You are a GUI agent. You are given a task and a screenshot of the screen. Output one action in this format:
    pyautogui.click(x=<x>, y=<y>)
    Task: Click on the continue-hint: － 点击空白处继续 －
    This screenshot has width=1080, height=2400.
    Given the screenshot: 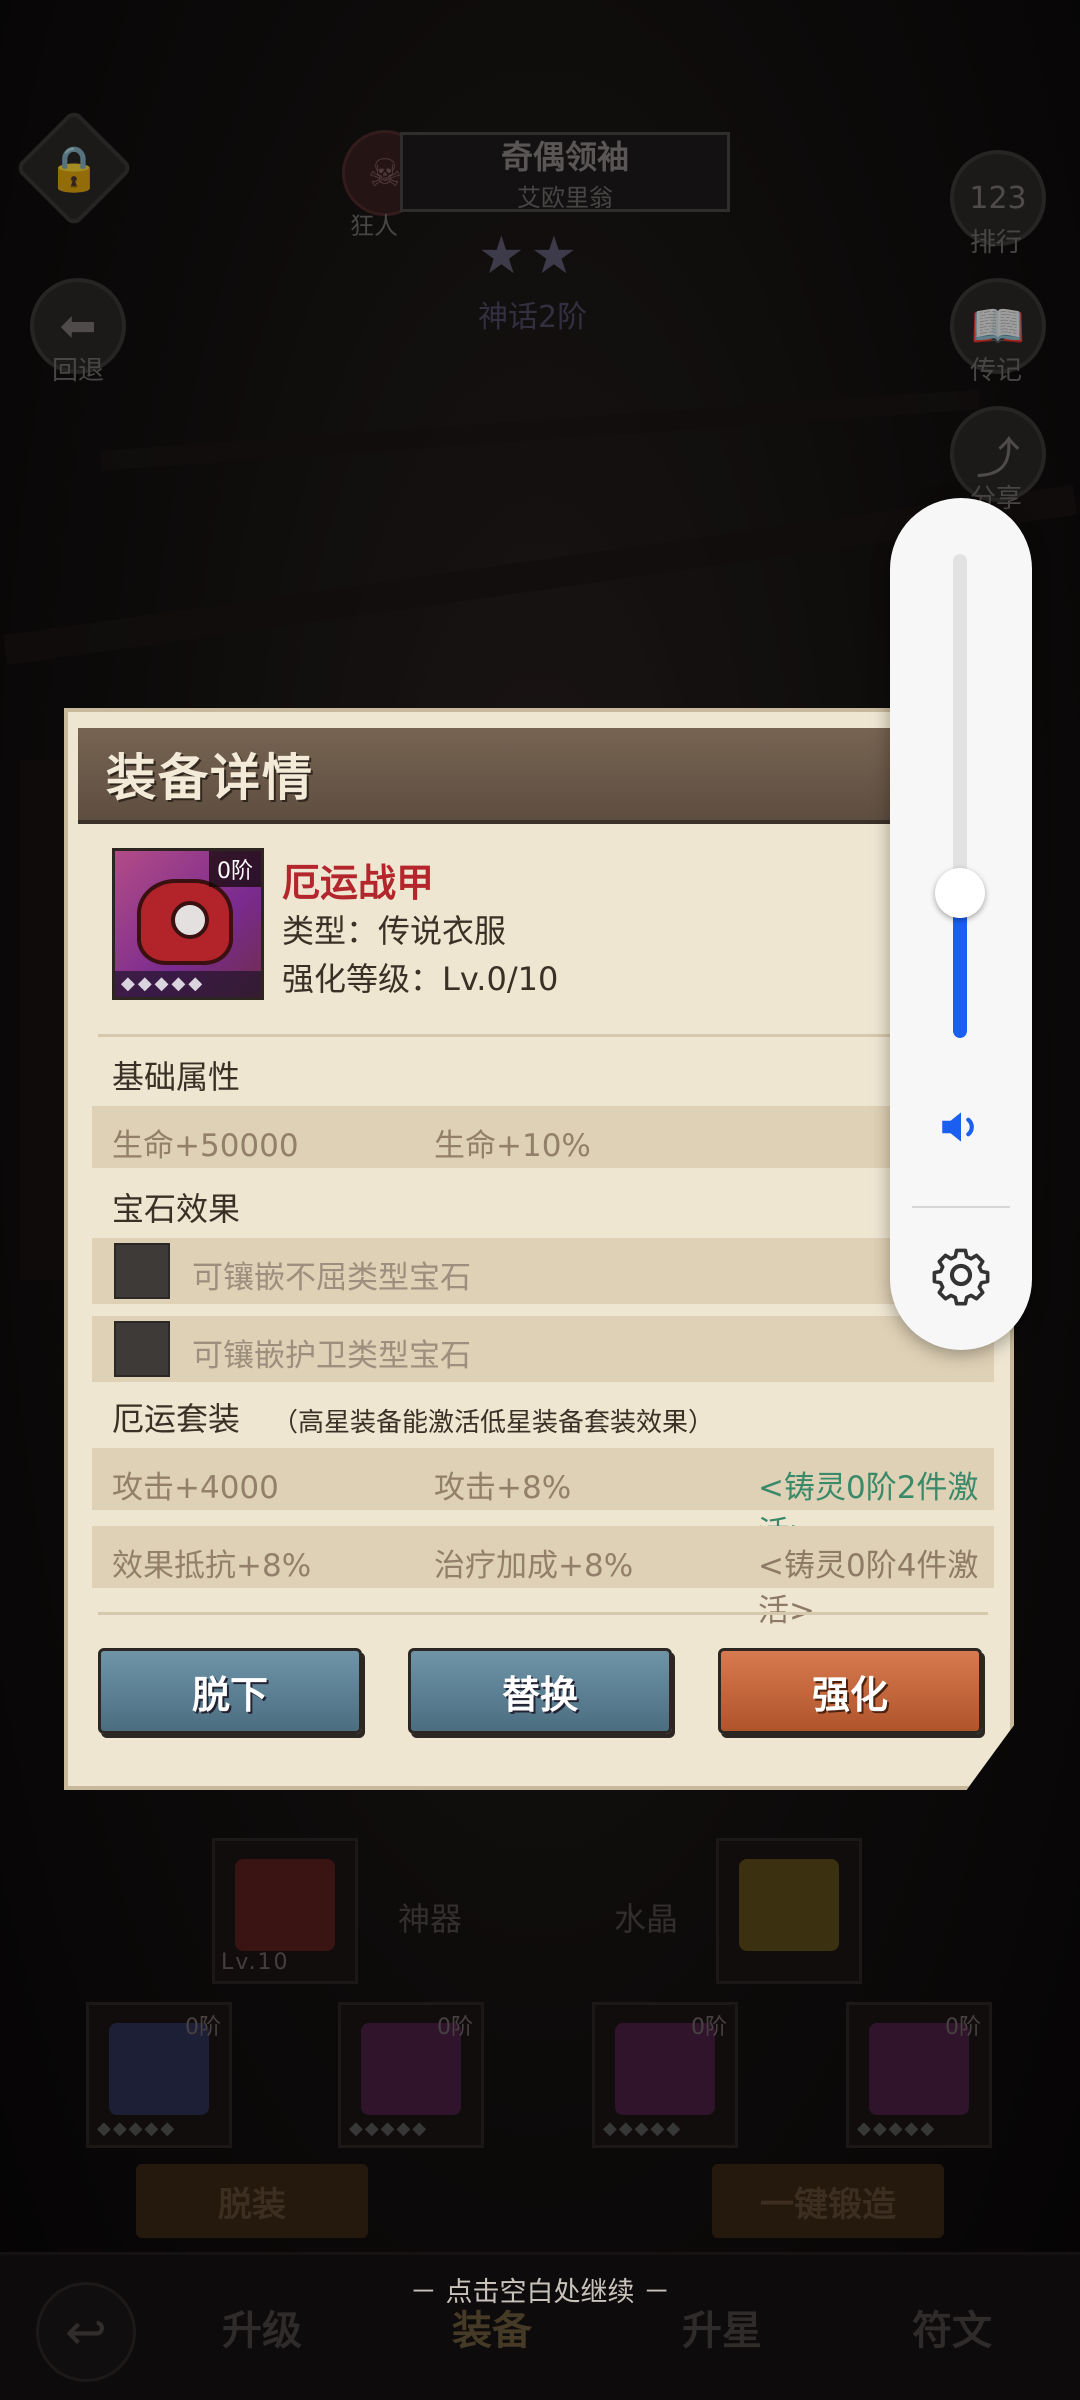 What is the action you would take?
    pyautogui.click(x=540, y=2292)
    